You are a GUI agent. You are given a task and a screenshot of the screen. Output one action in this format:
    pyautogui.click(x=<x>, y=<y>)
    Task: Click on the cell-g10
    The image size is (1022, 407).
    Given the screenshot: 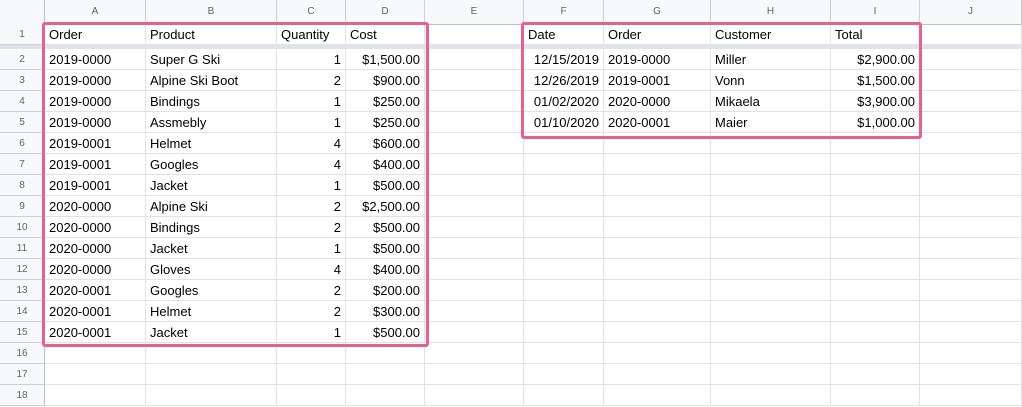 What is the action you would take?
    pyautogui.click(x=657, y=227)
    